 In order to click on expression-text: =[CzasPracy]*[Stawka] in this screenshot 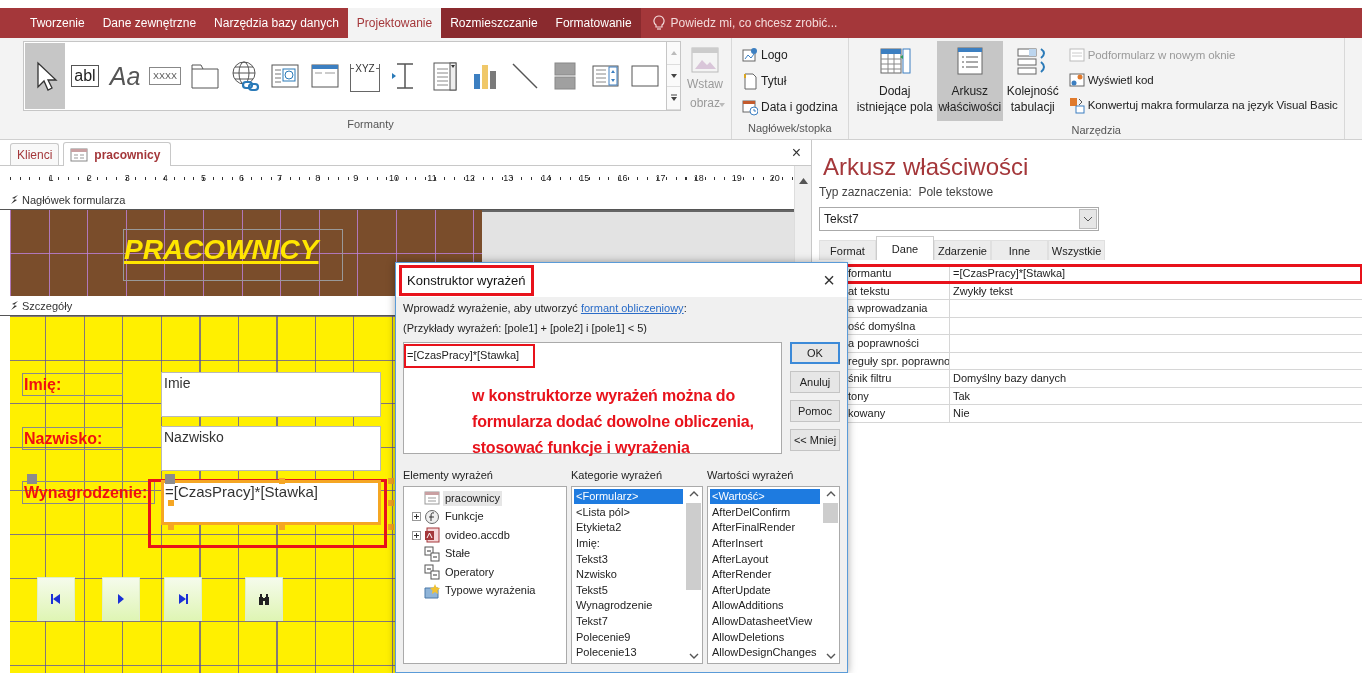, I will do `click(470, 356)`.